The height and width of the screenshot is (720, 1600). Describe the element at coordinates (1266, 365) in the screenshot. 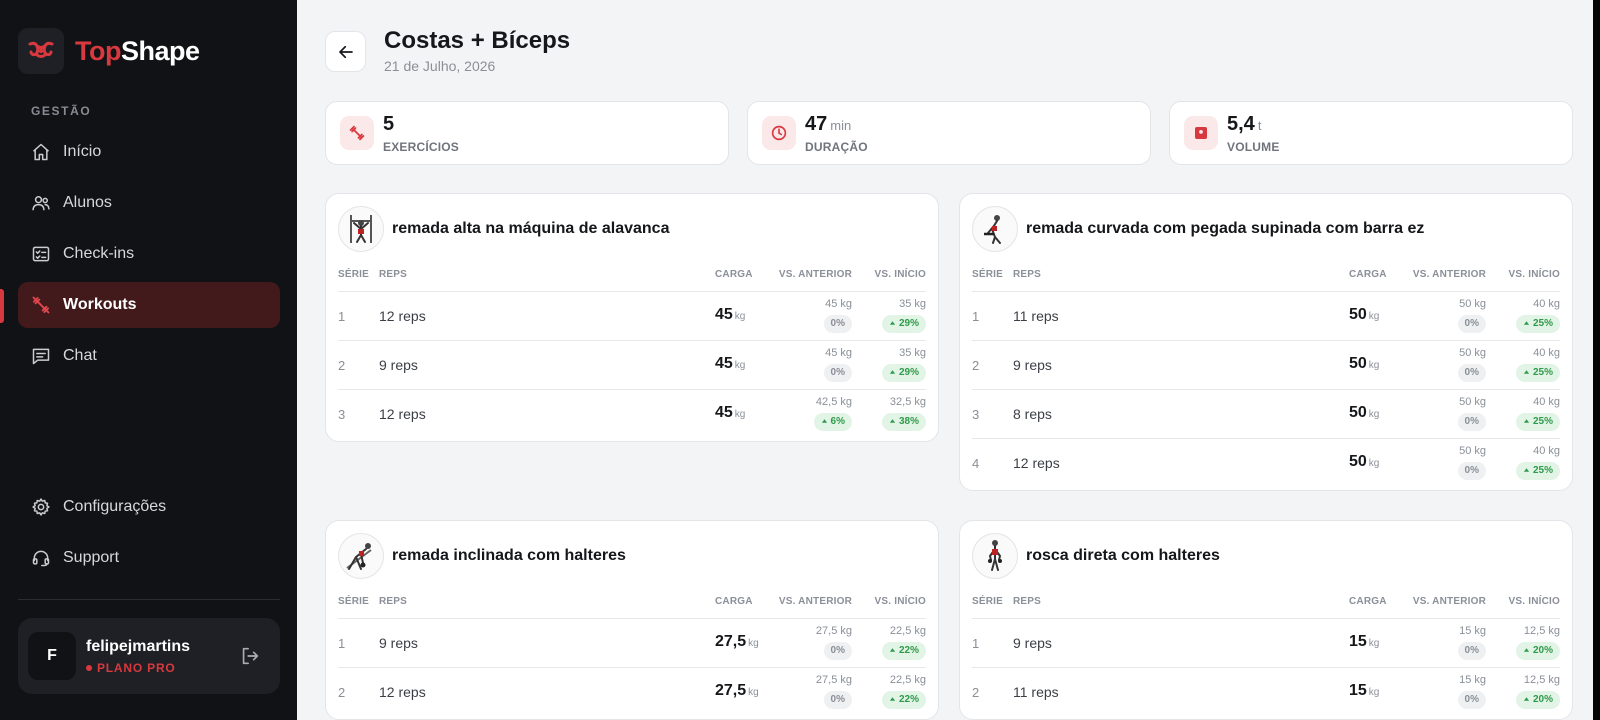

I see `table-row: 29 reps 50 kg 50 kg 0% 40 kg 25%` at that location.